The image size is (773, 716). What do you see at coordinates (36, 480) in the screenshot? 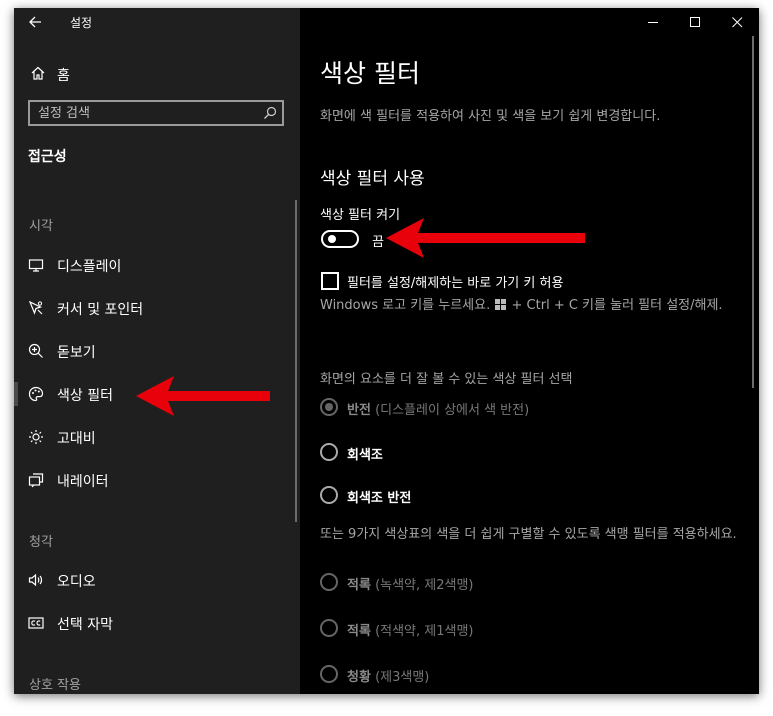
I see `narrator-icon` at bounding box center [36, 480].